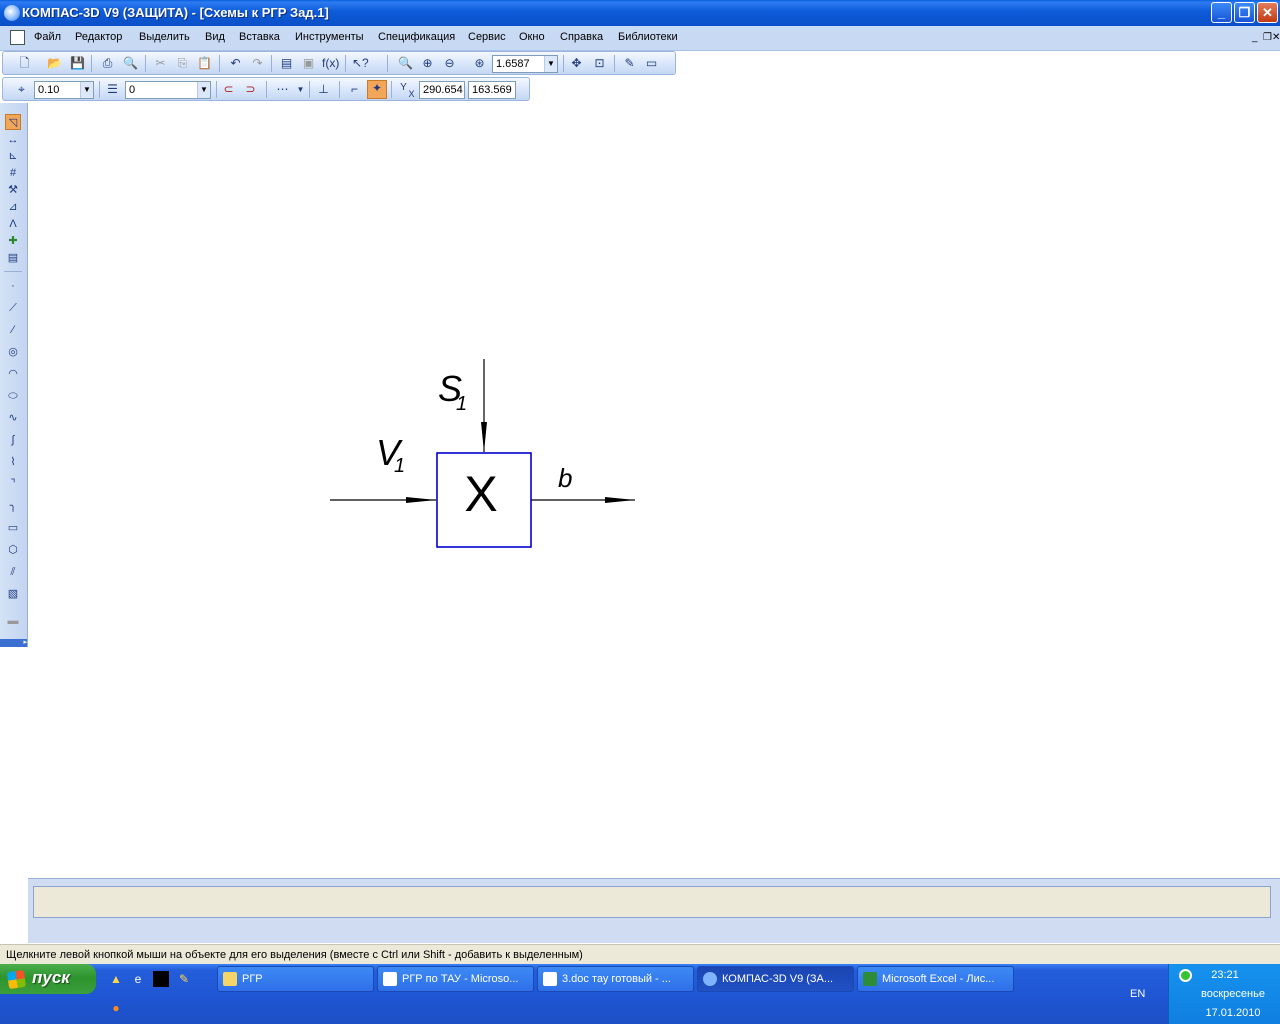 This screenshot has height=1024, width=1280. I want to click on mdi-restore-button: ❐, so click(1267, 37).